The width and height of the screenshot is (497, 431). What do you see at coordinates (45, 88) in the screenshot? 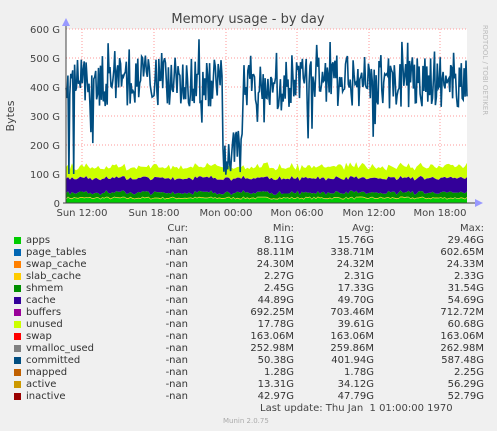
I see `y-tick-label: 400 G` at bounding box center [45, 88].